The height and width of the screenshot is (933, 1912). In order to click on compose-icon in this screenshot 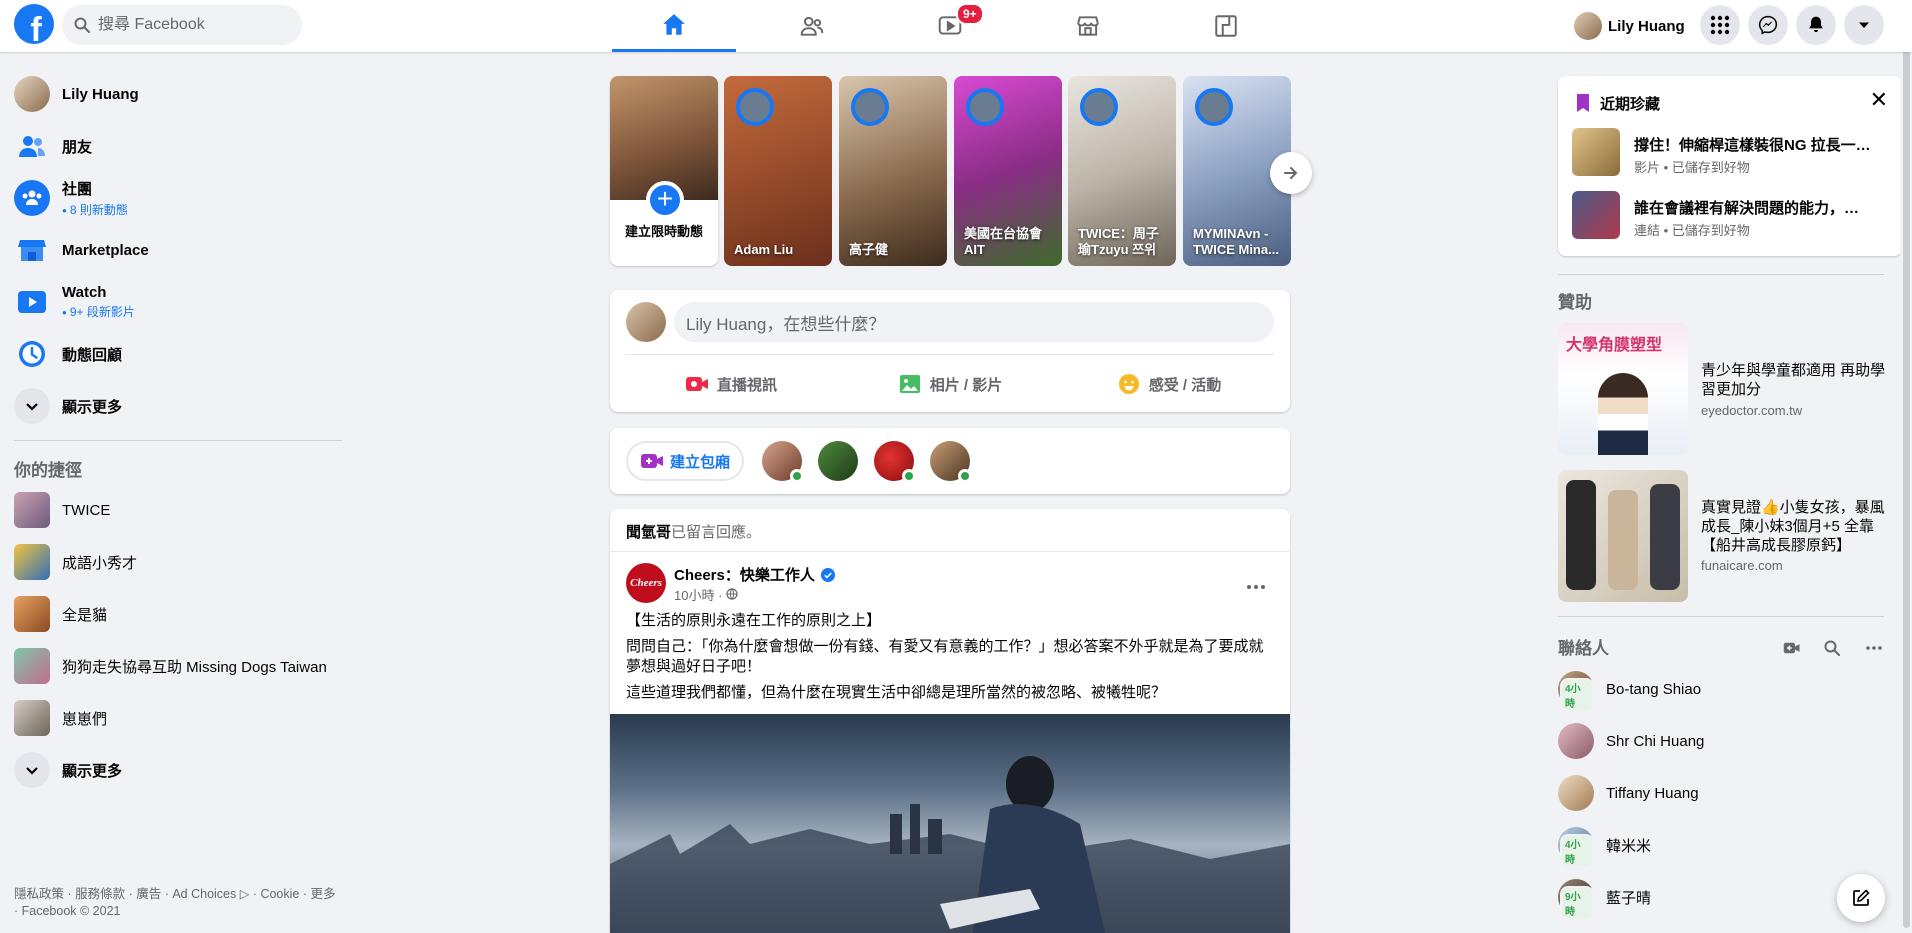, I will do `click(1861, 897)`.